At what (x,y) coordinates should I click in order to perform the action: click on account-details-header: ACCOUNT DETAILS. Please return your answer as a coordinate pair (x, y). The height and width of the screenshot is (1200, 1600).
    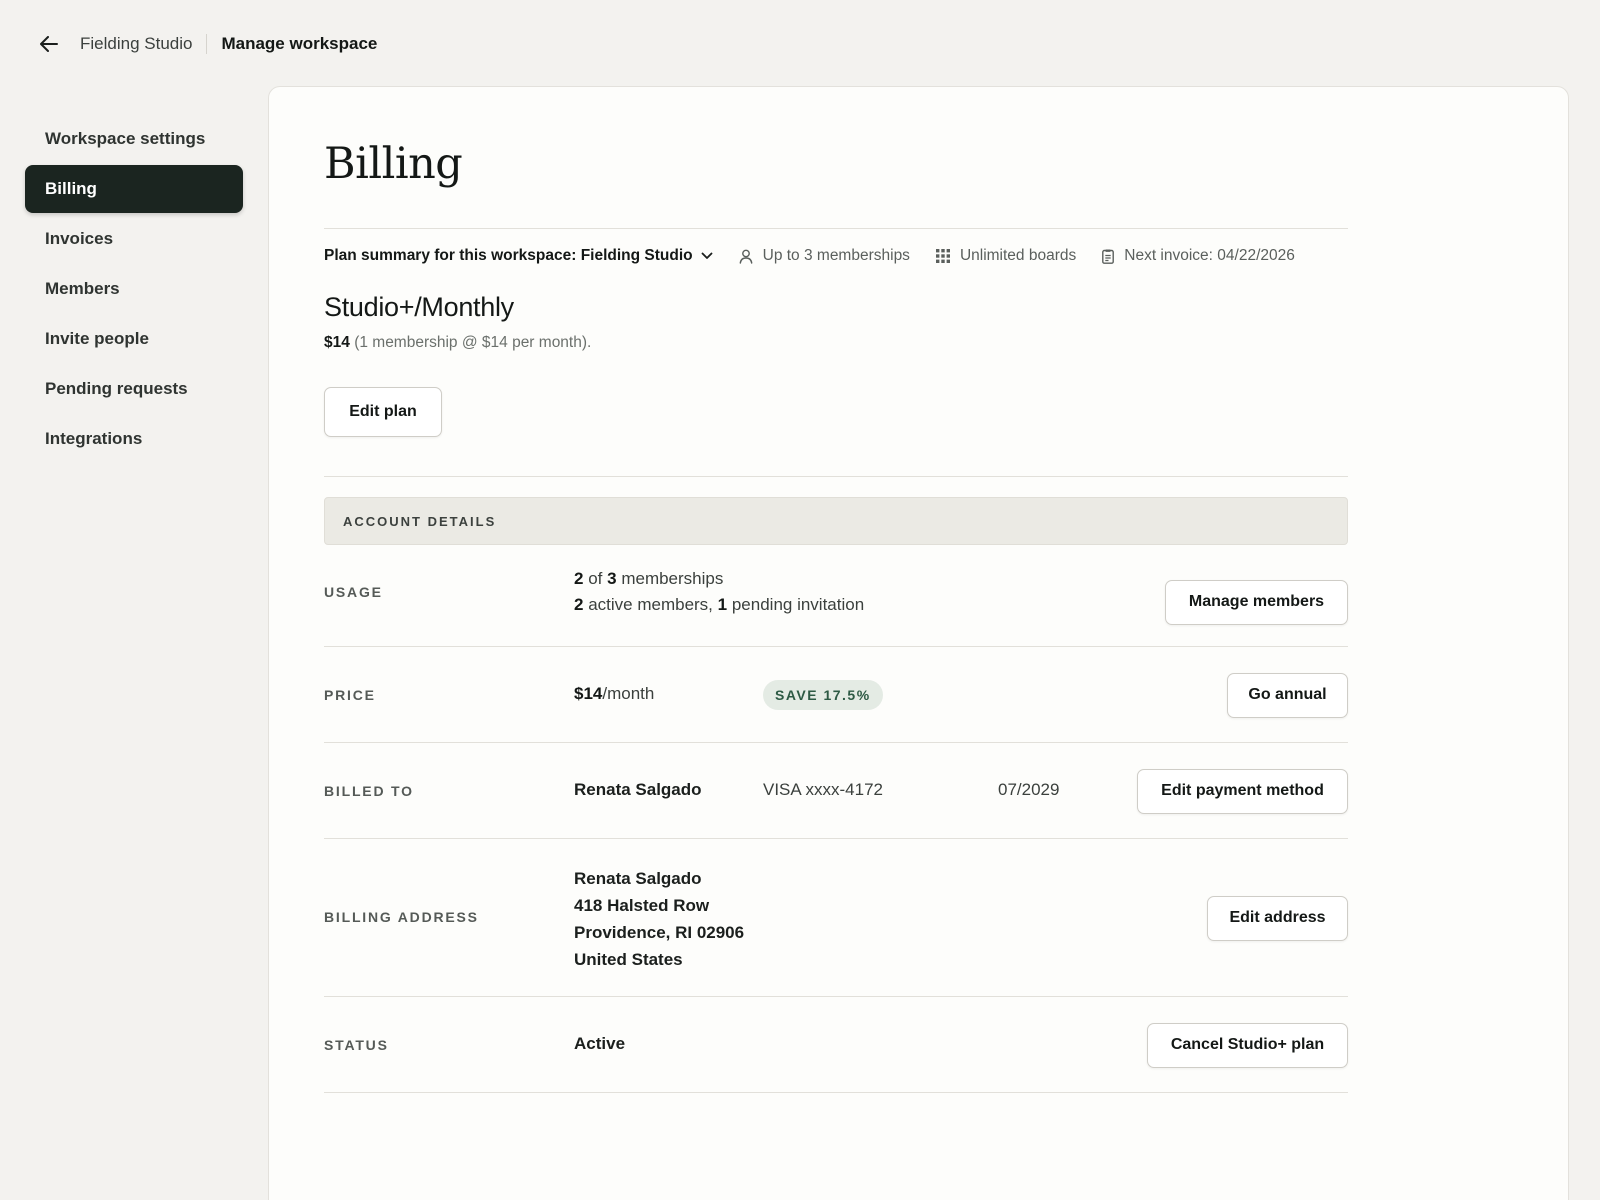
    Looking at the image, I should click on (836, 521).